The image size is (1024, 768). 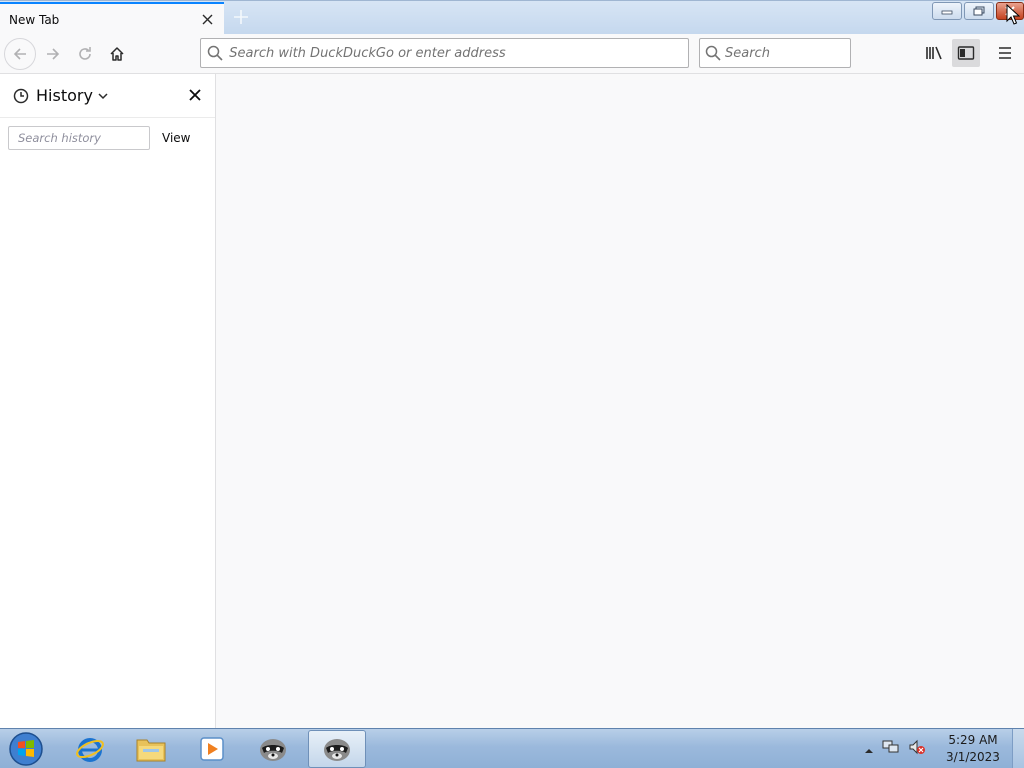 I want to click on forward-arrow-icon, so click(x=53, y=54).